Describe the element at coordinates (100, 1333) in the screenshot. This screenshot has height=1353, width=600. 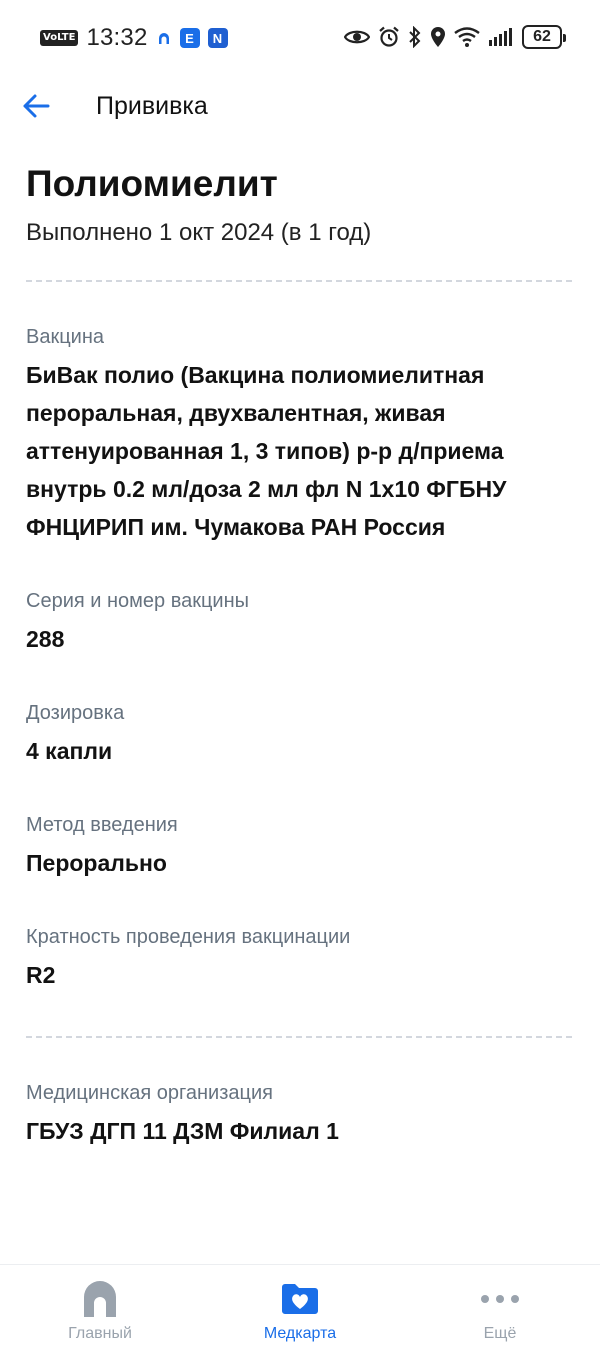
I see `nav-label: Главный` at that location.